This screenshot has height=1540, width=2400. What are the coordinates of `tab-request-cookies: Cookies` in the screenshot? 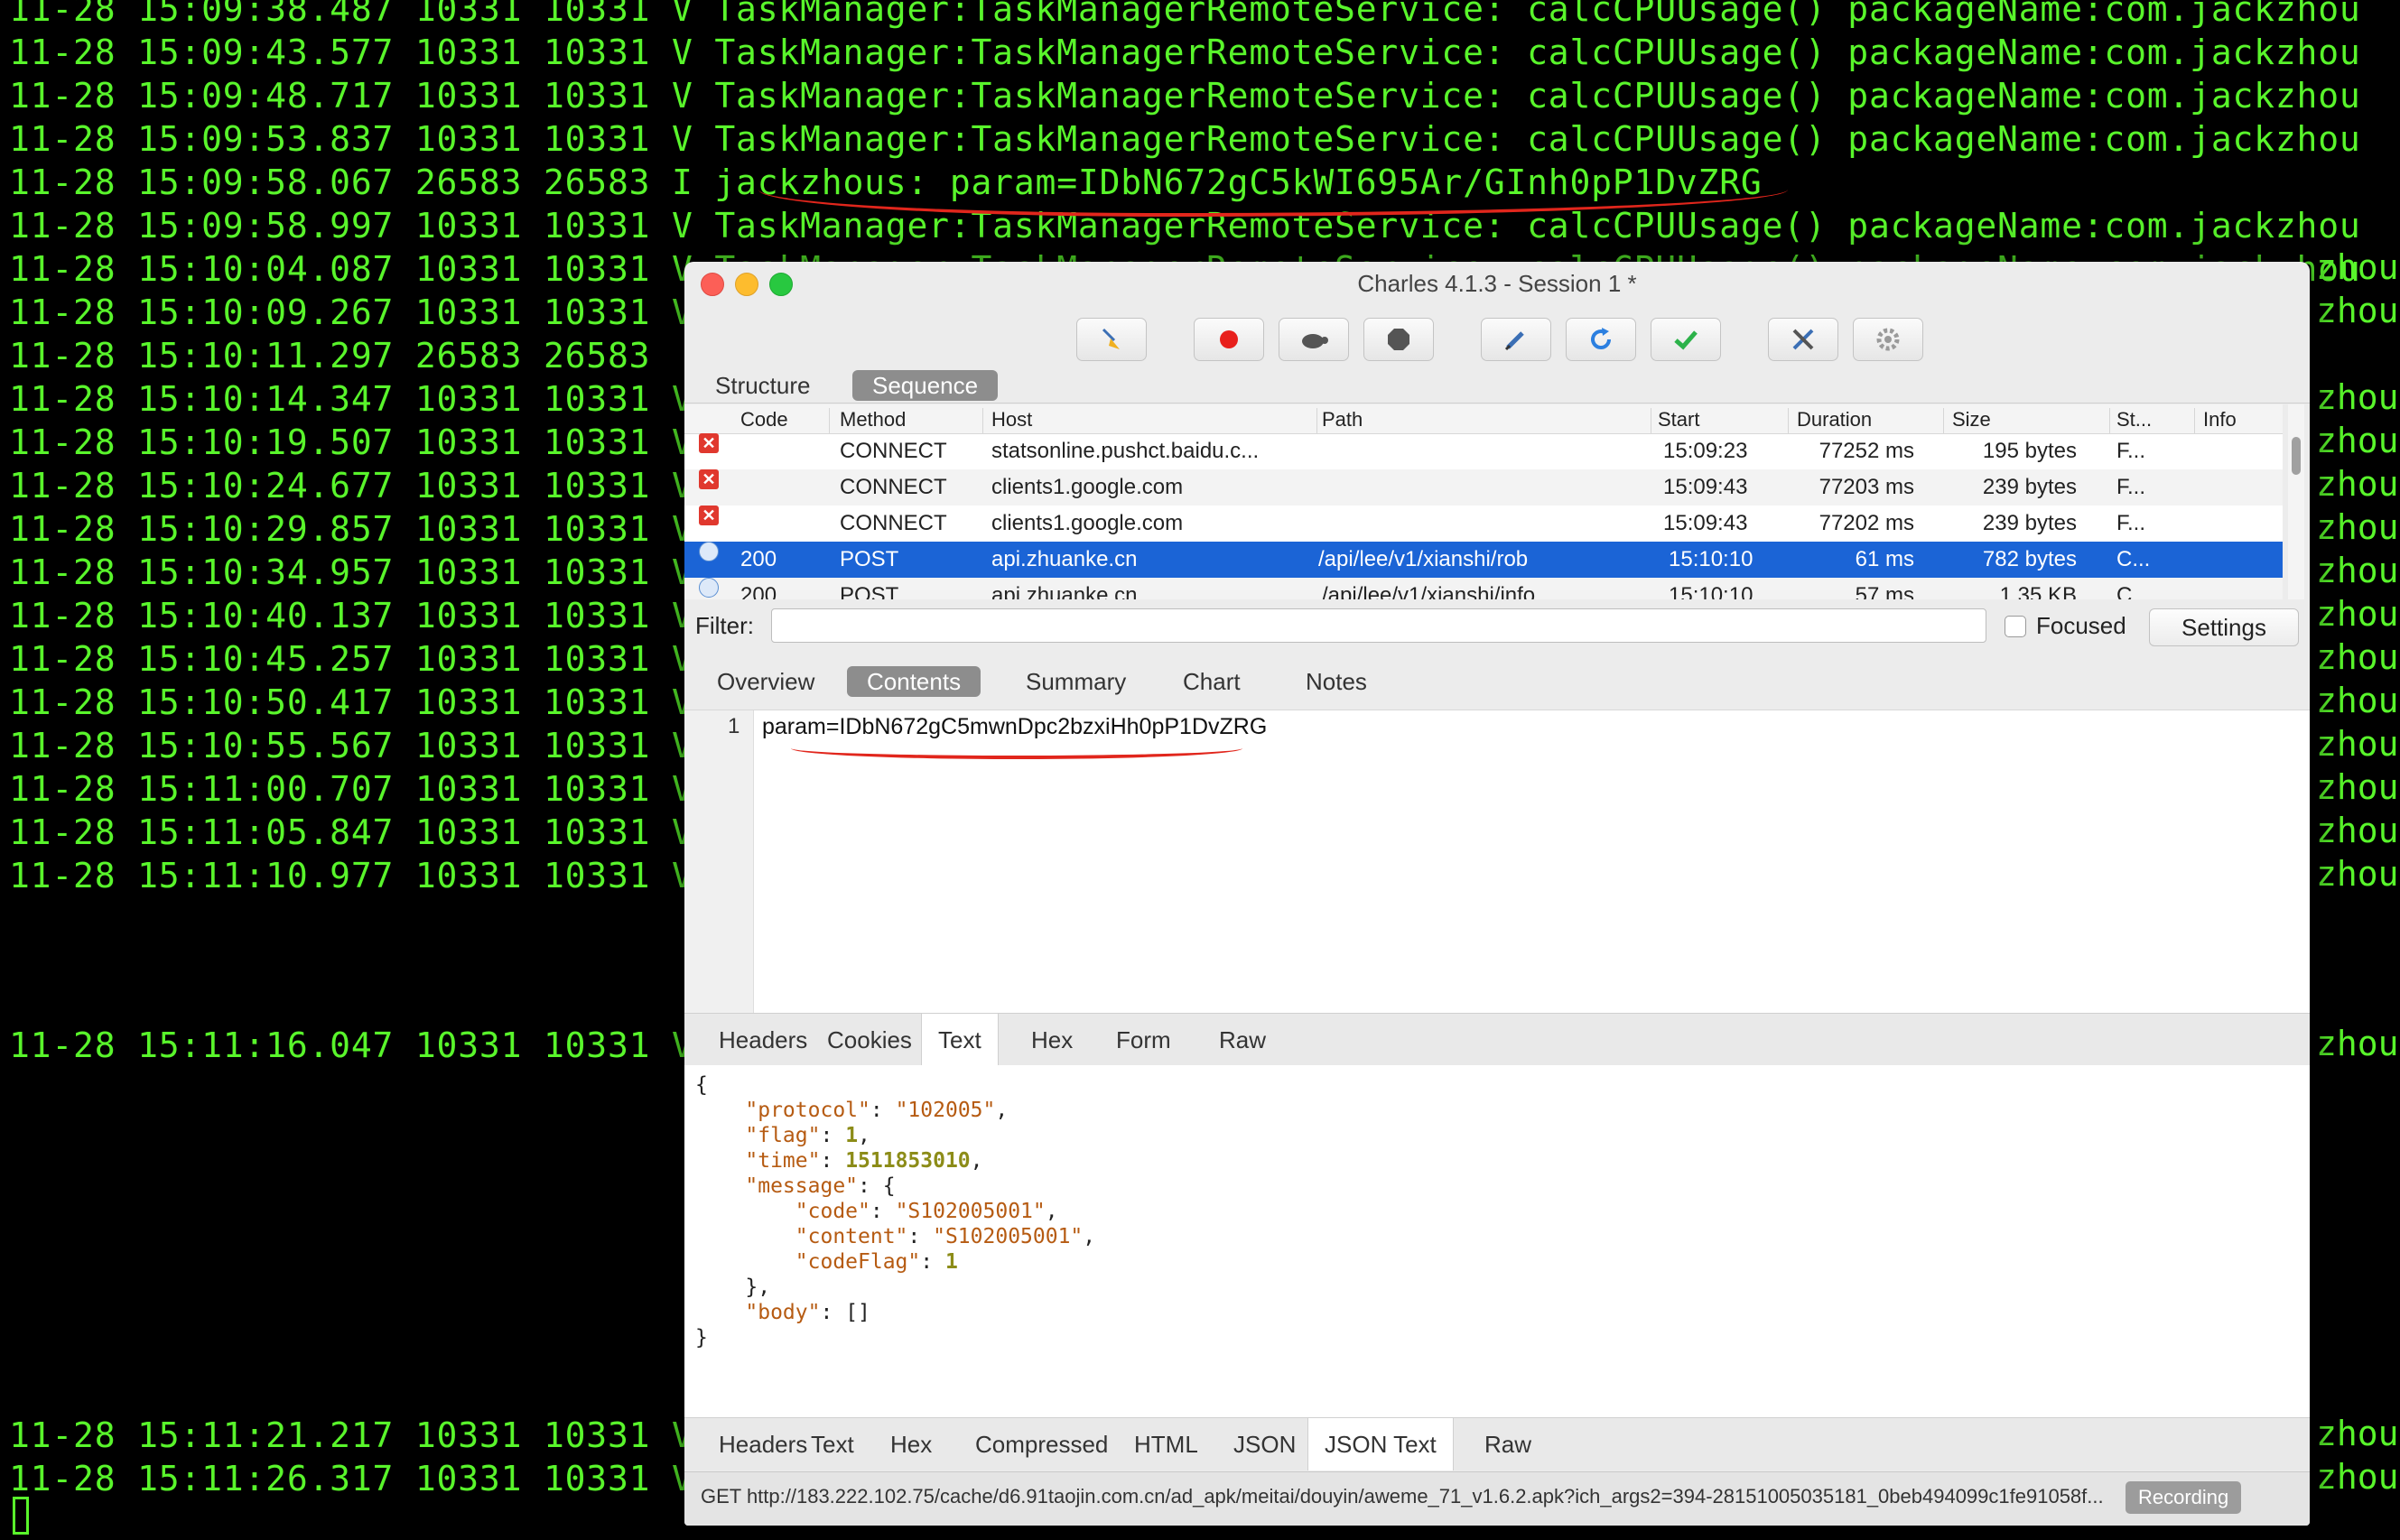 It's located at (869, 1040).